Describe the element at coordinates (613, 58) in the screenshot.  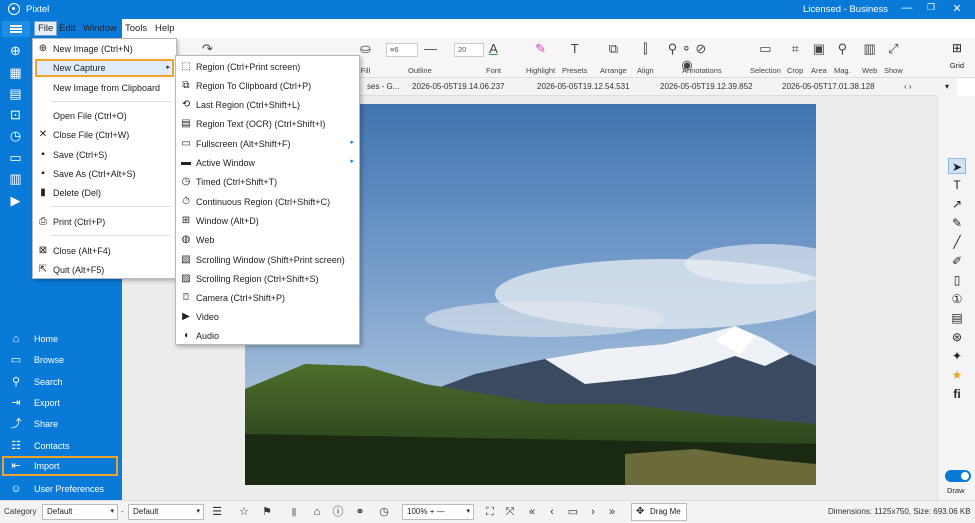
I see `arrange-button: ⧉ Arrange` at that location.